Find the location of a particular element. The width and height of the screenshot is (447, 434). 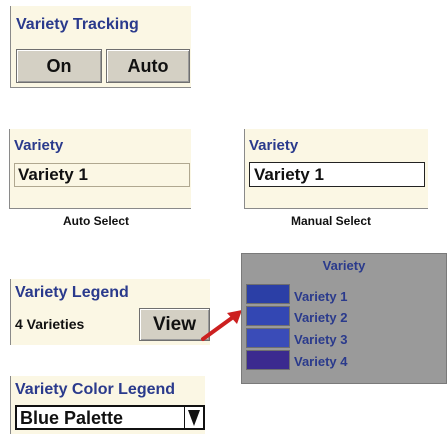

manual-select-panel: Variety Variety 1 is located at coordinates (336, 169).